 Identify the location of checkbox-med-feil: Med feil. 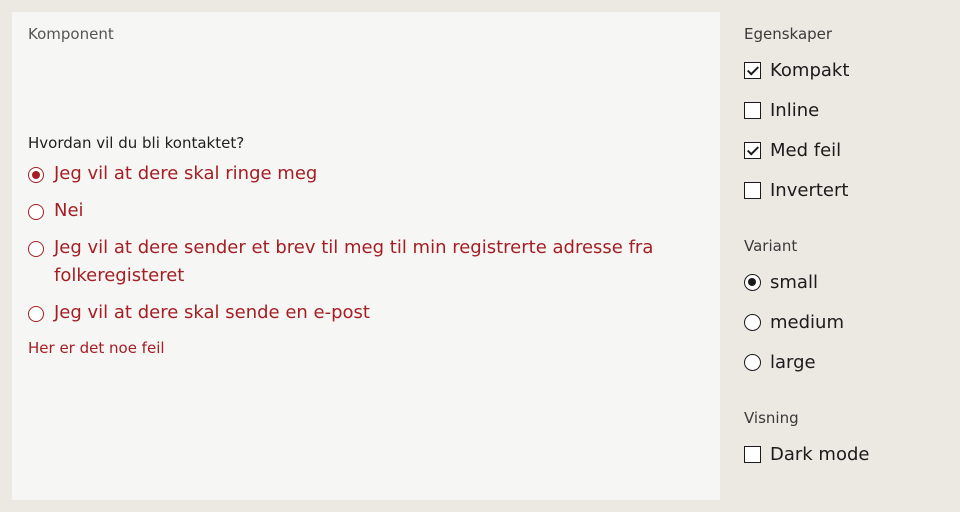
(792, 150).